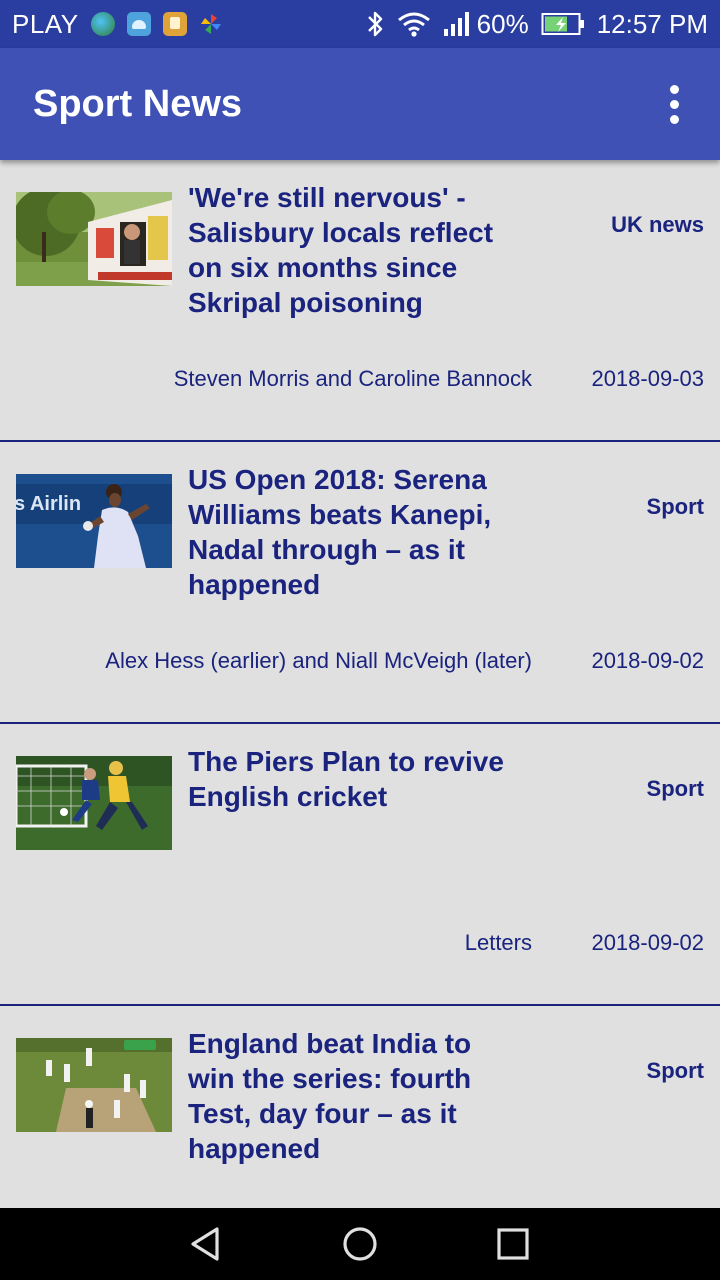 The height and width of the screenshot is (1280, 720). I want to click on wifi-icon, so click(414, 24).